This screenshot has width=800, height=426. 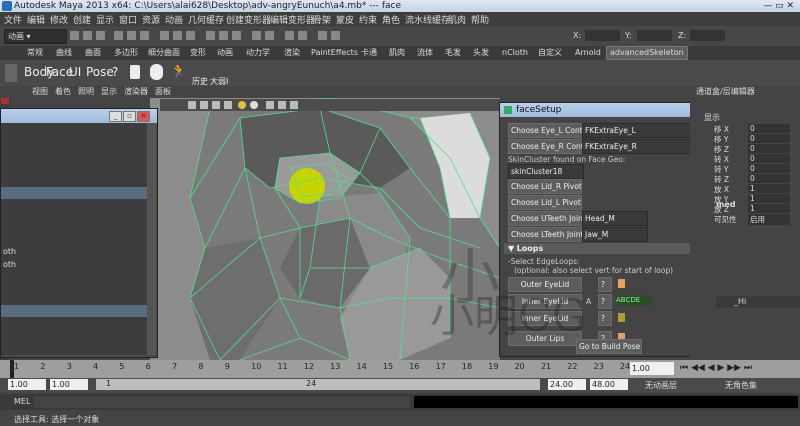 I want to click on panel-menu-renderer: 渲染器, so click(x=136, y=91).